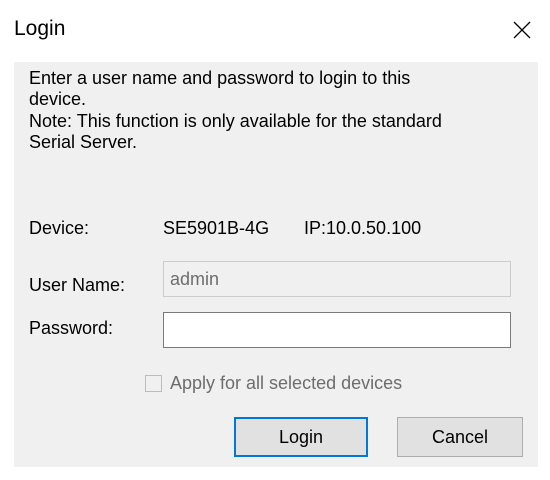  What do you see at coordinates (286, 383) in the screenshot?
I see `apply-all-label: Apply for all selected devices` at bounding box center [286, 383].